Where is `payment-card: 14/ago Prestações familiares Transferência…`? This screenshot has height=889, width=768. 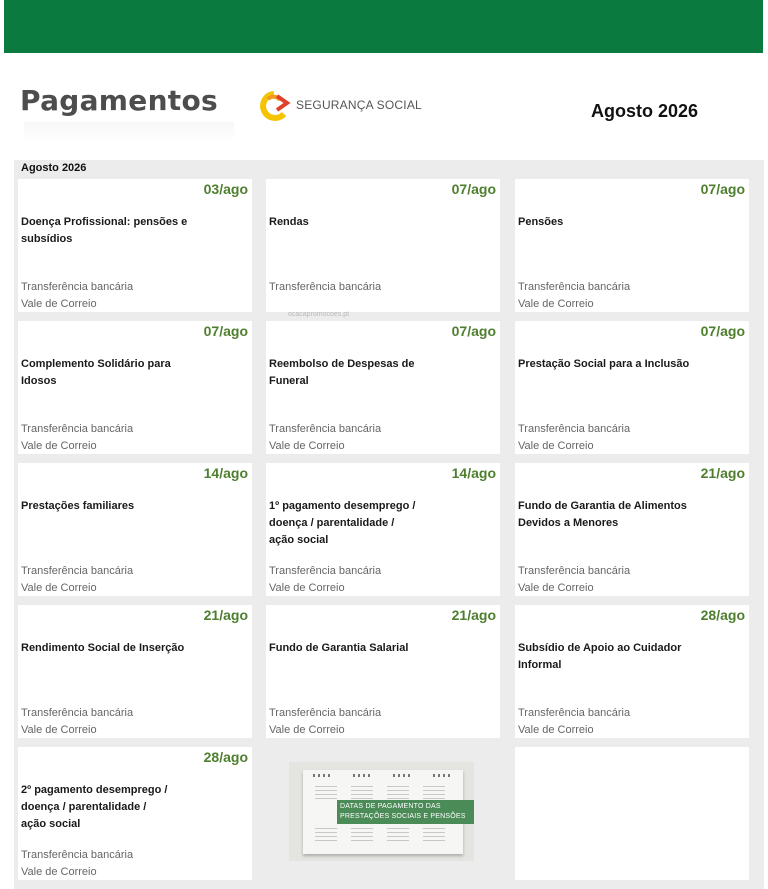 payment-card: 14/ago Prestações familiares Transferência… is located at coordinates (135, 529).